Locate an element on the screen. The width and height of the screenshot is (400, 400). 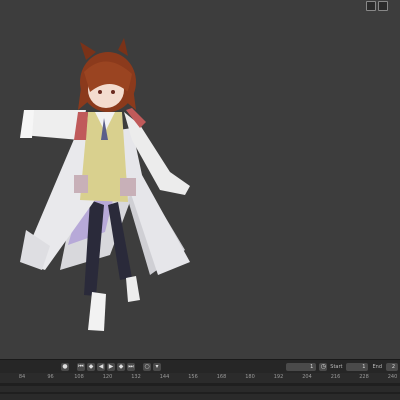
keying-set-icon: ▾ is located at coordinates (157, 367).